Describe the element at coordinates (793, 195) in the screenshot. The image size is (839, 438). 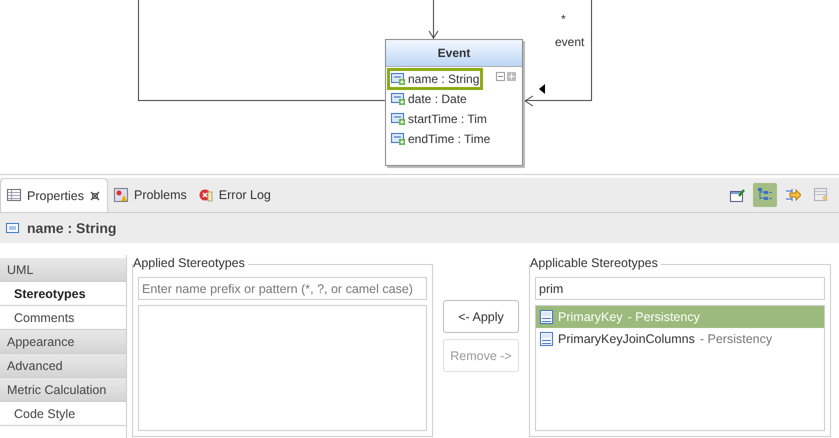
I see `arrow-icon` at that location.